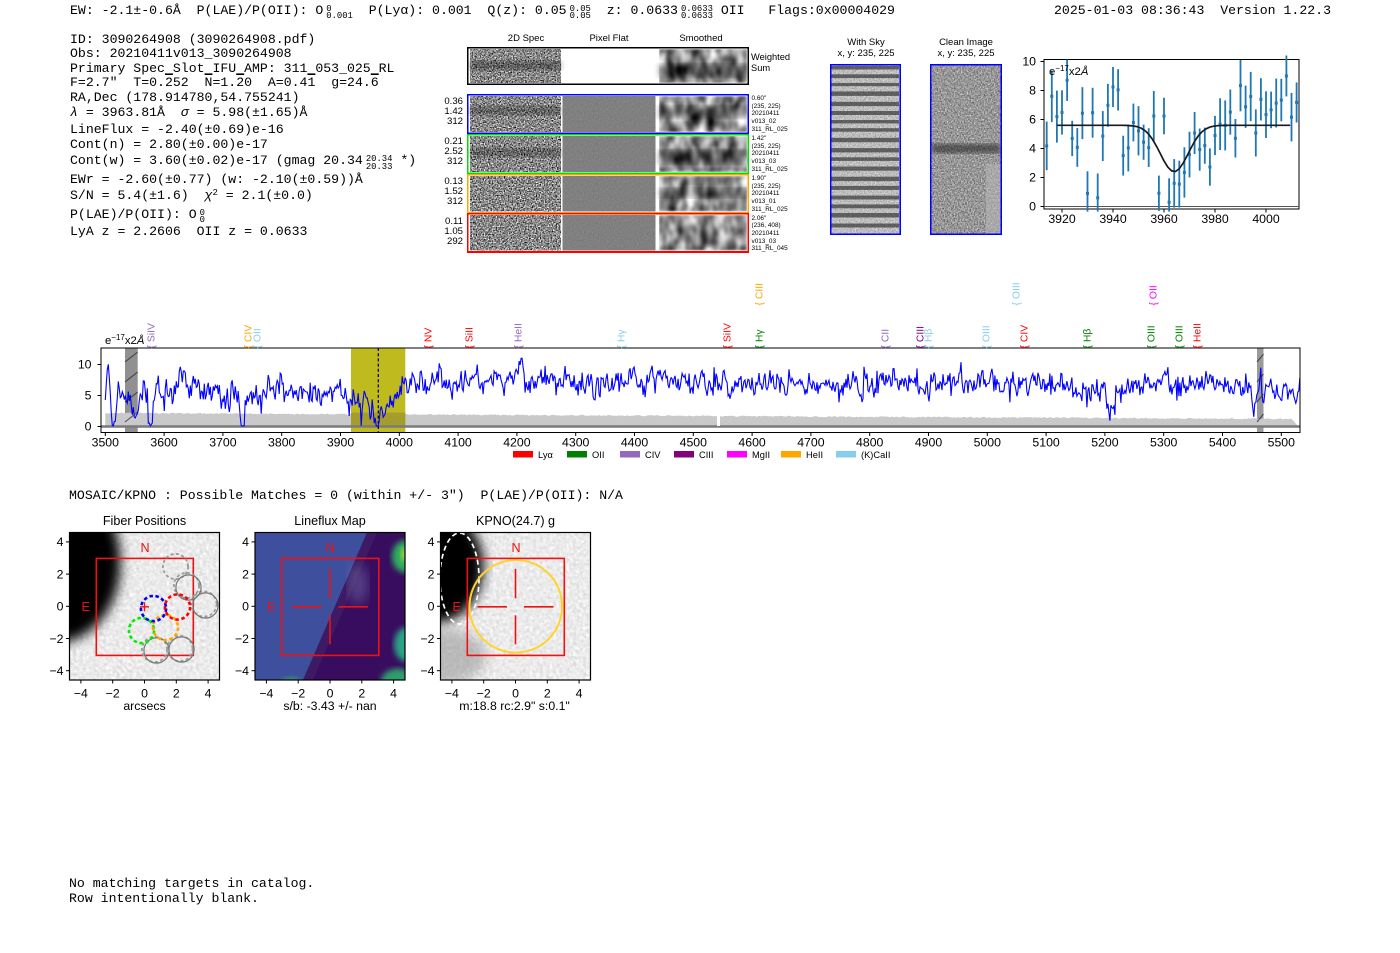 This screenshot has width=1400, height=953. Describe the element at coordinates (164, 443) in the screenshot. I see `svg-text: 3600` at that location.